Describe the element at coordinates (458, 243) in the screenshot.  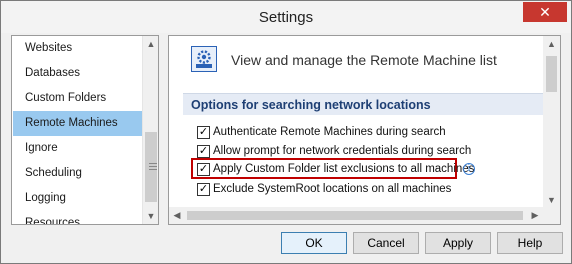
I see `apply-button: Apply` at that location.